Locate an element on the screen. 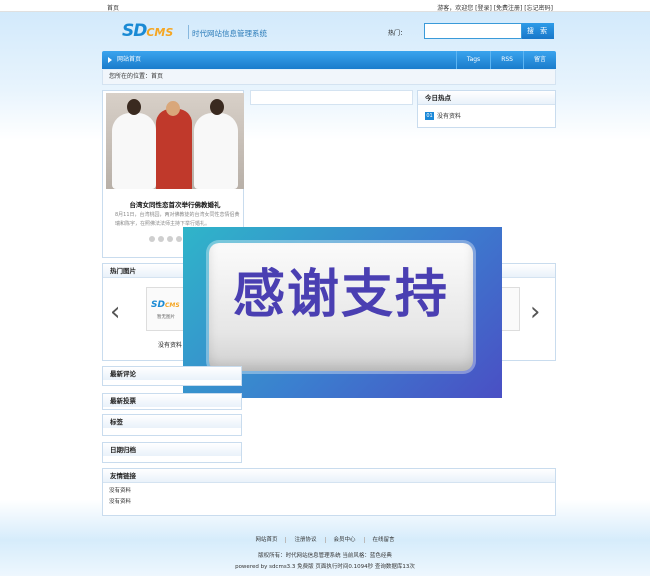 This screenshot has width=650, height=576. next-arrow-icon: › is located at coordinates (535, 312).